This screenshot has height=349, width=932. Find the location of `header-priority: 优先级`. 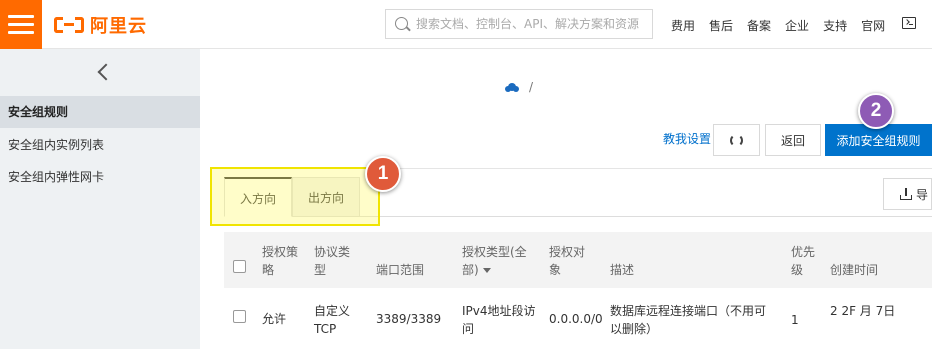

header-priority: 优先级 is located at coordinates (803, 261).